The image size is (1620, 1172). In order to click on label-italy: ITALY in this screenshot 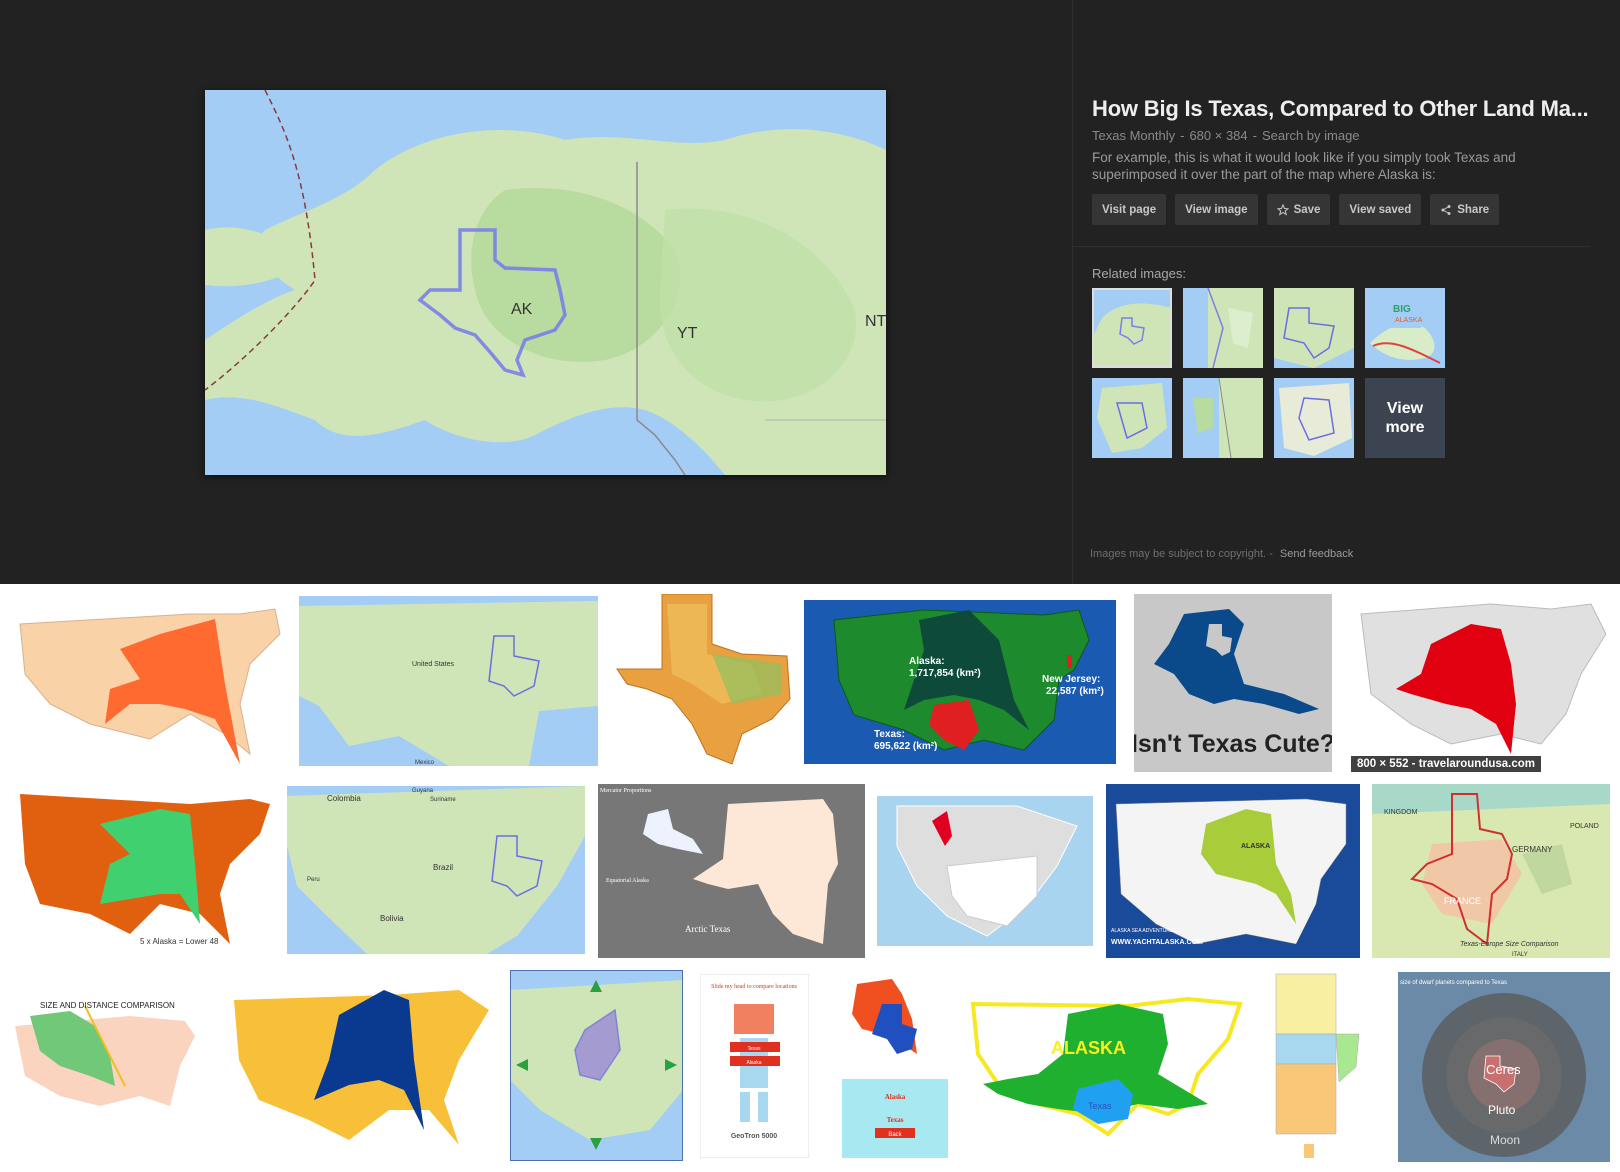, I will do `click(1520, 955)`.